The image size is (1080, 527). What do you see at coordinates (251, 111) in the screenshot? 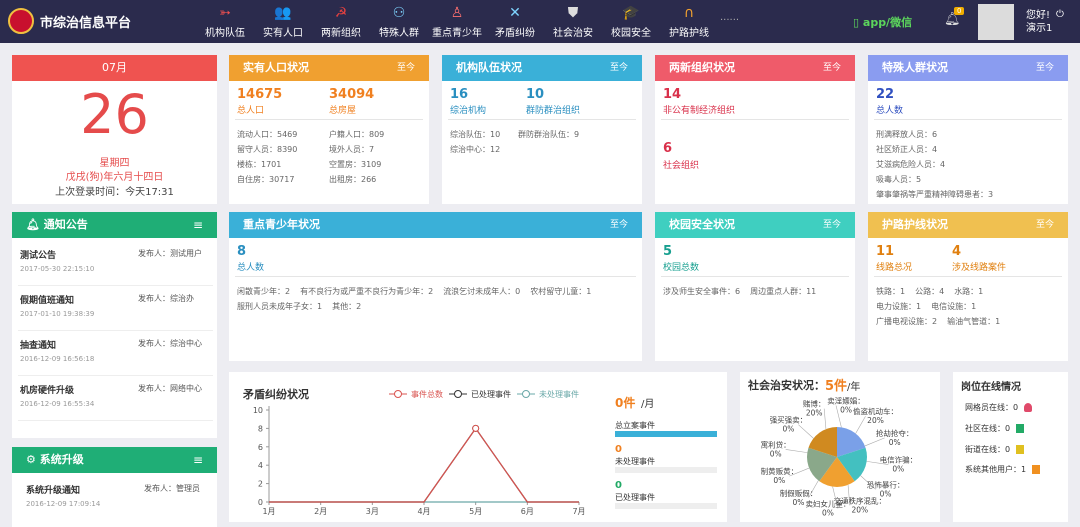
I see `population-total-label: 总人口` at bounding box center [251, 111].